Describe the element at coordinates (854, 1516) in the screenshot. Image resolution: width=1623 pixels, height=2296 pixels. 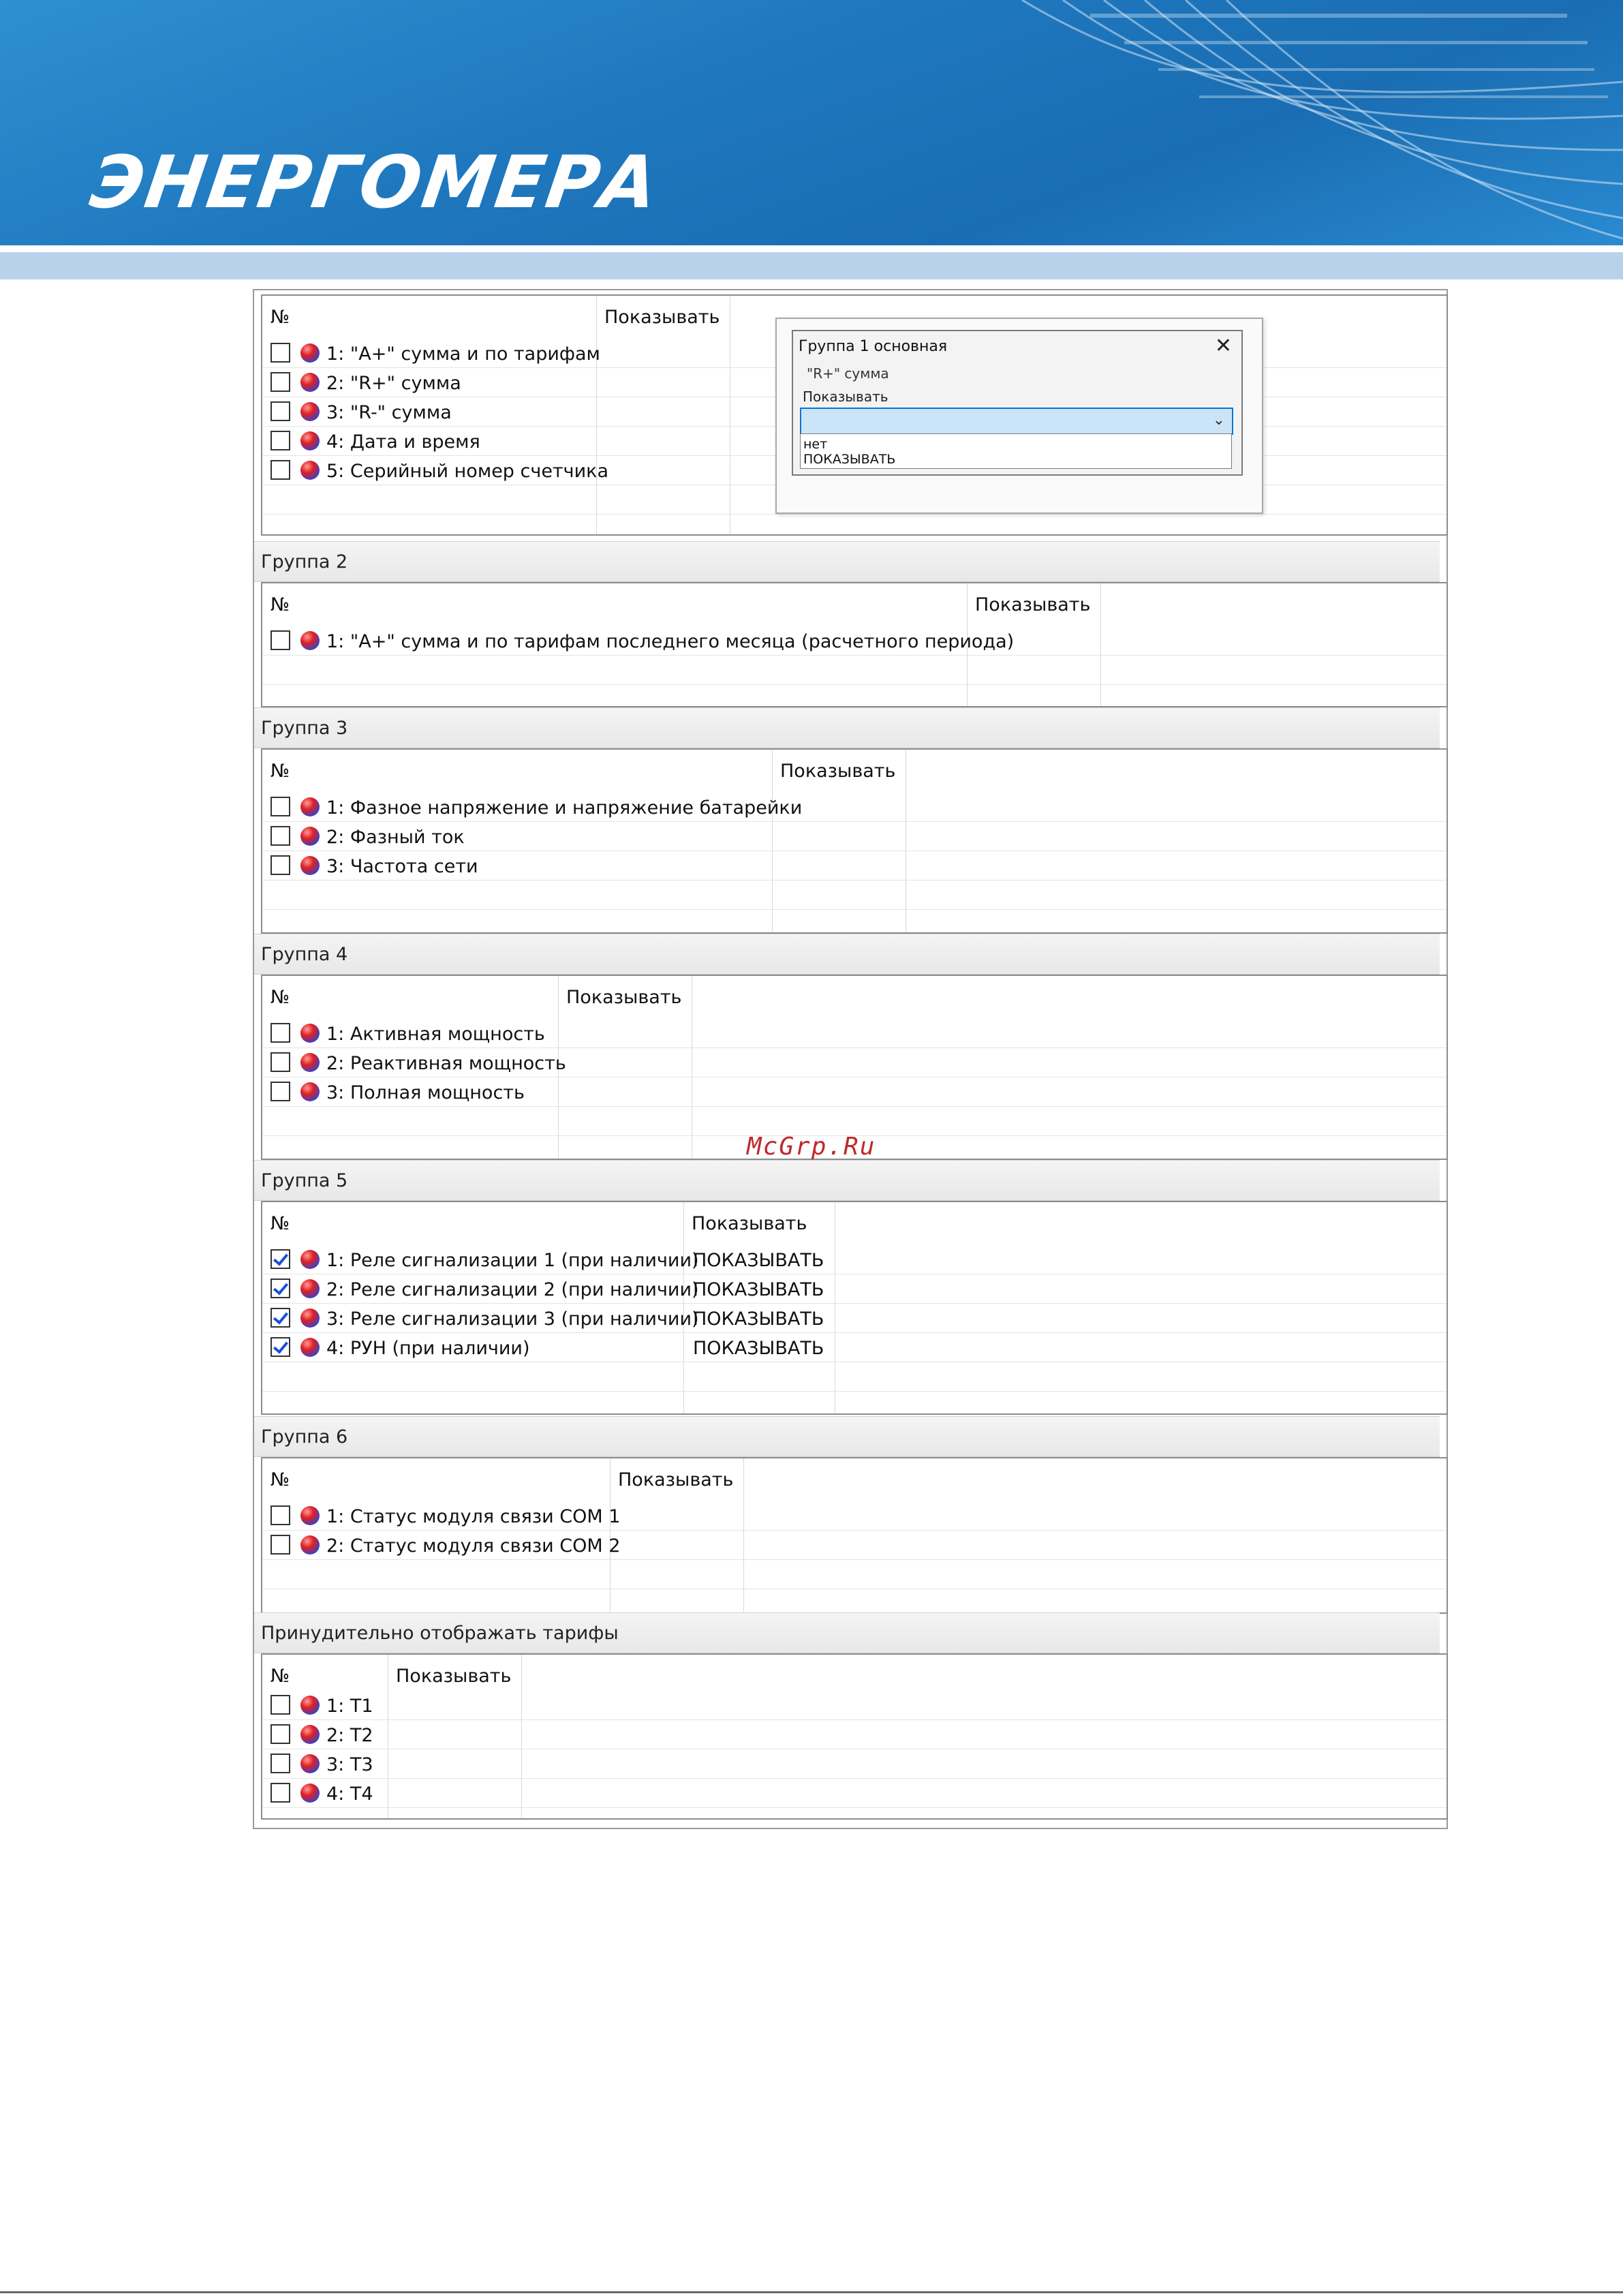
I see `list-item: 1: Статус модуля связи COM 1` at that location.